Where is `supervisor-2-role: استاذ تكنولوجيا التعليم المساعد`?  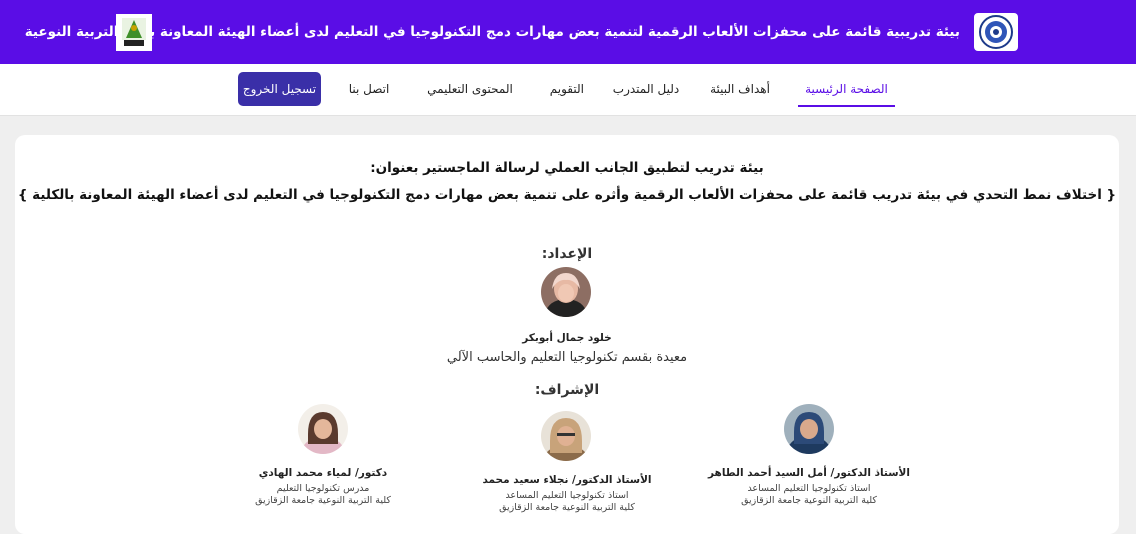 supervisor-2-role: استاذ تكنولوجيا التعليم المساعد is located at coordinates (567, 495).